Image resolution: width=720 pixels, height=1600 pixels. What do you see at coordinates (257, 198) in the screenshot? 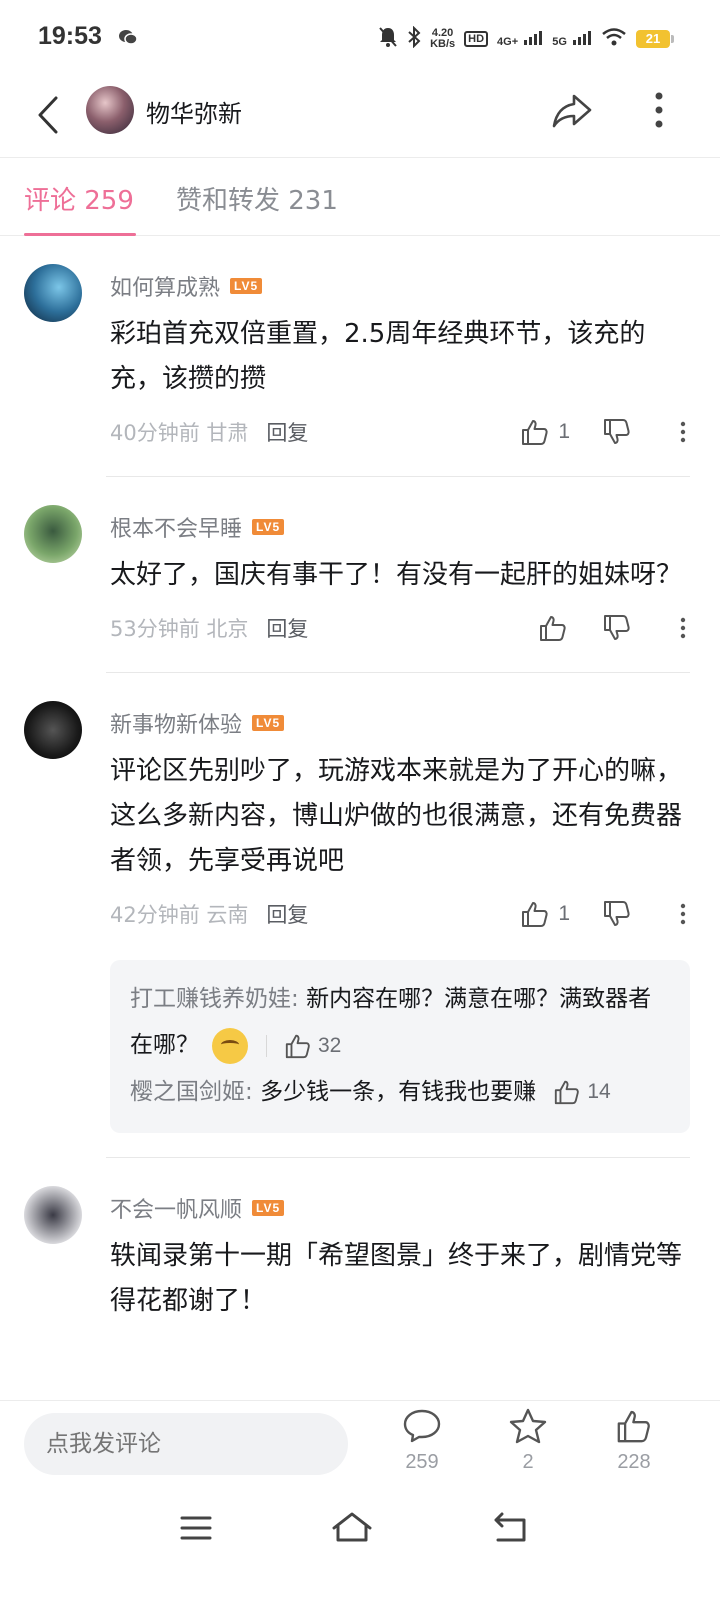
I see `tab-likes-shares: 赞和转发 231` at bounding box center [257, 198].